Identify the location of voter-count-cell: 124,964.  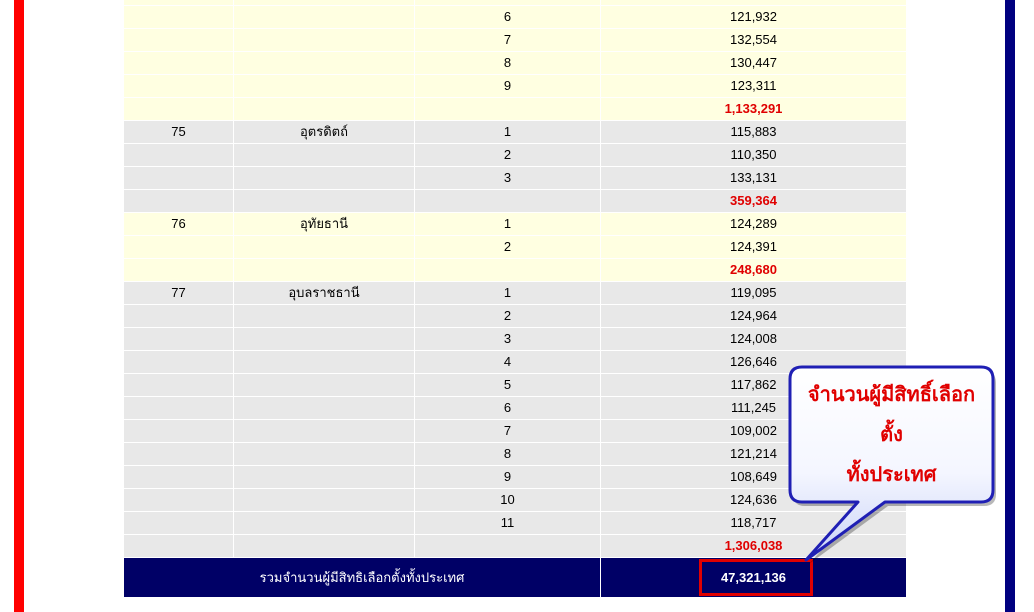
(753, 316).